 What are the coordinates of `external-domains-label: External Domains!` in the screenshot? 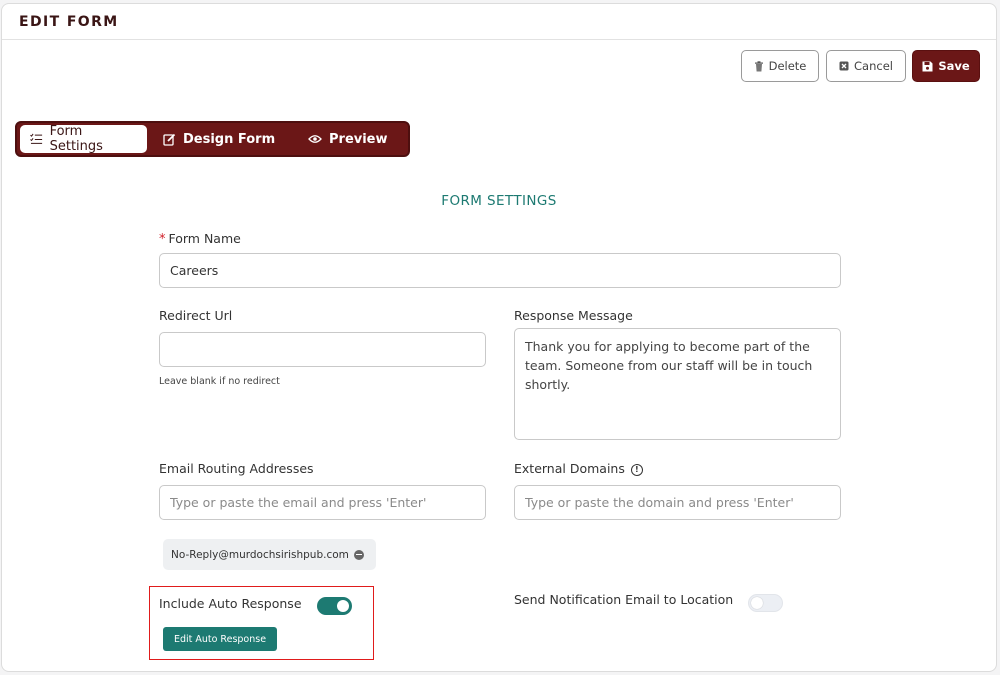 It's located at (578, 468).